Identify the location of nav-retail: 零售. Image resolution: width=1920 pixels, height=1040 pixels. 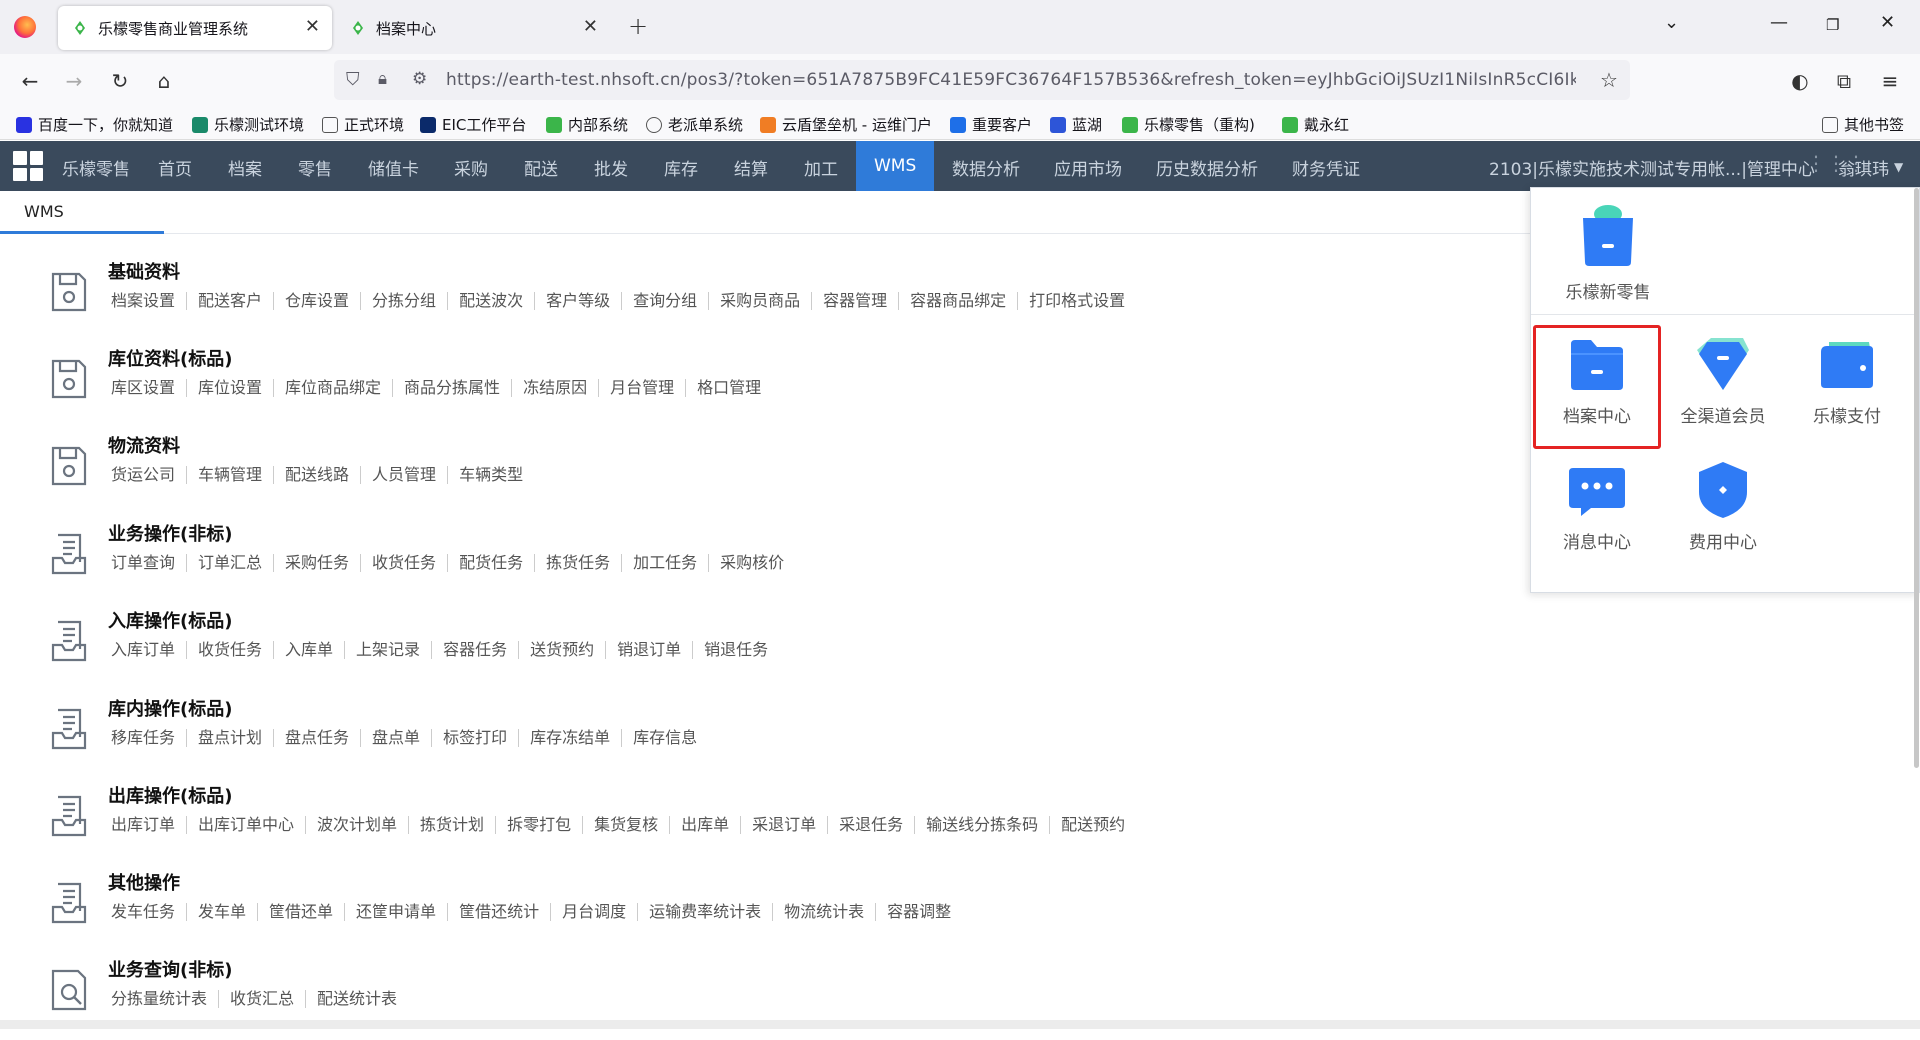
(315, 167).